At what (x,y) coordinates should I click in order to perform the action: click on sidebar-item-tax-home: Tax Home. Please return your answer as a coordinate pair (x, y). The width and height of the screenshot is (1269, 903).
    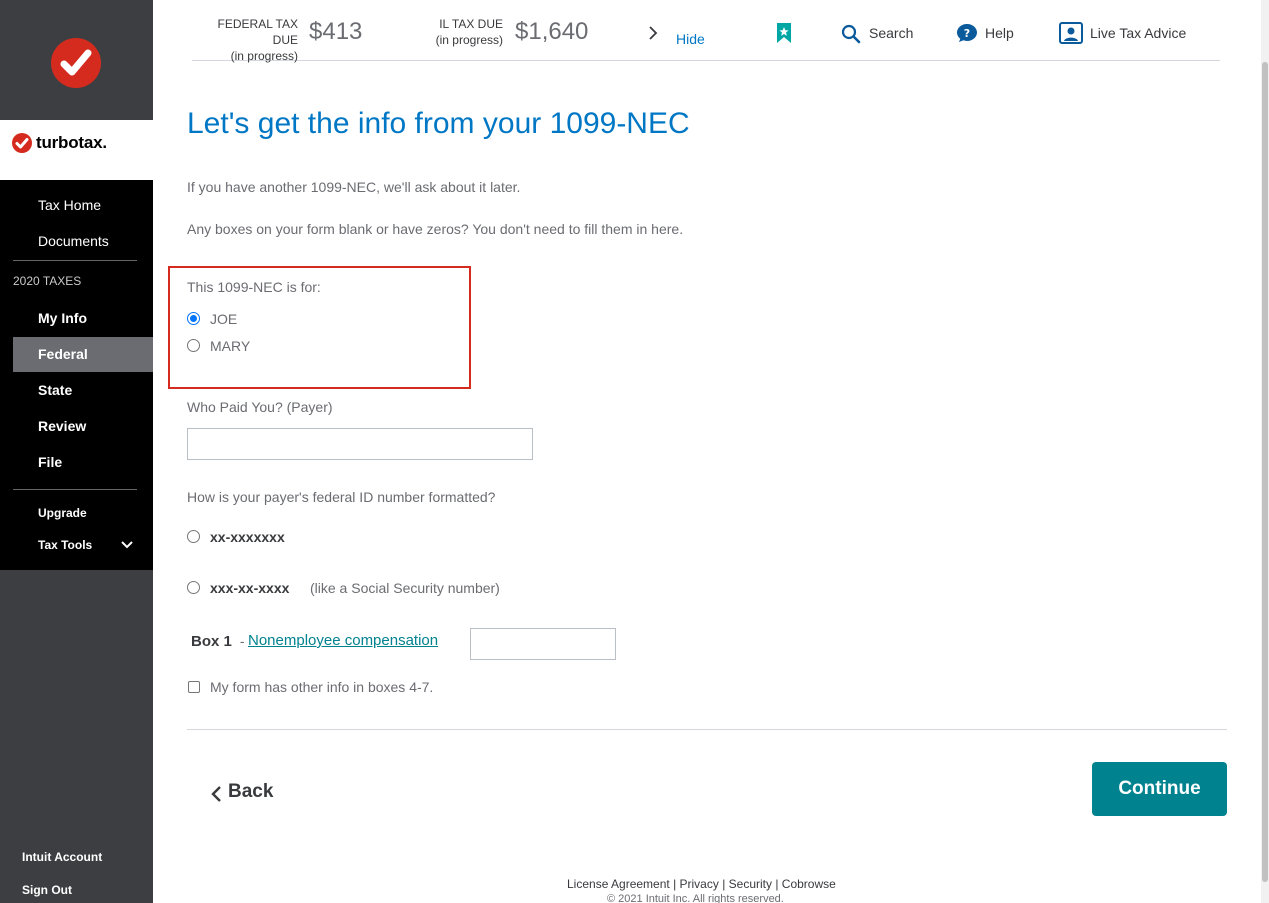
    Looking at the image, I should click on (69, 205).